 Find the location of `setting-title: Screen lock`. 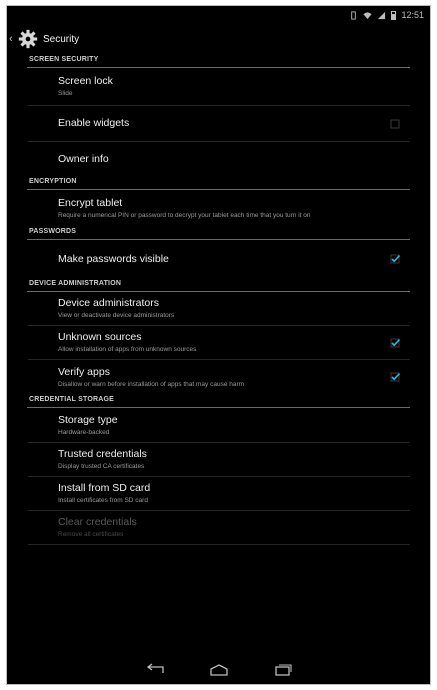

setting-title: Screen lock is located at coordinates (85, 81).